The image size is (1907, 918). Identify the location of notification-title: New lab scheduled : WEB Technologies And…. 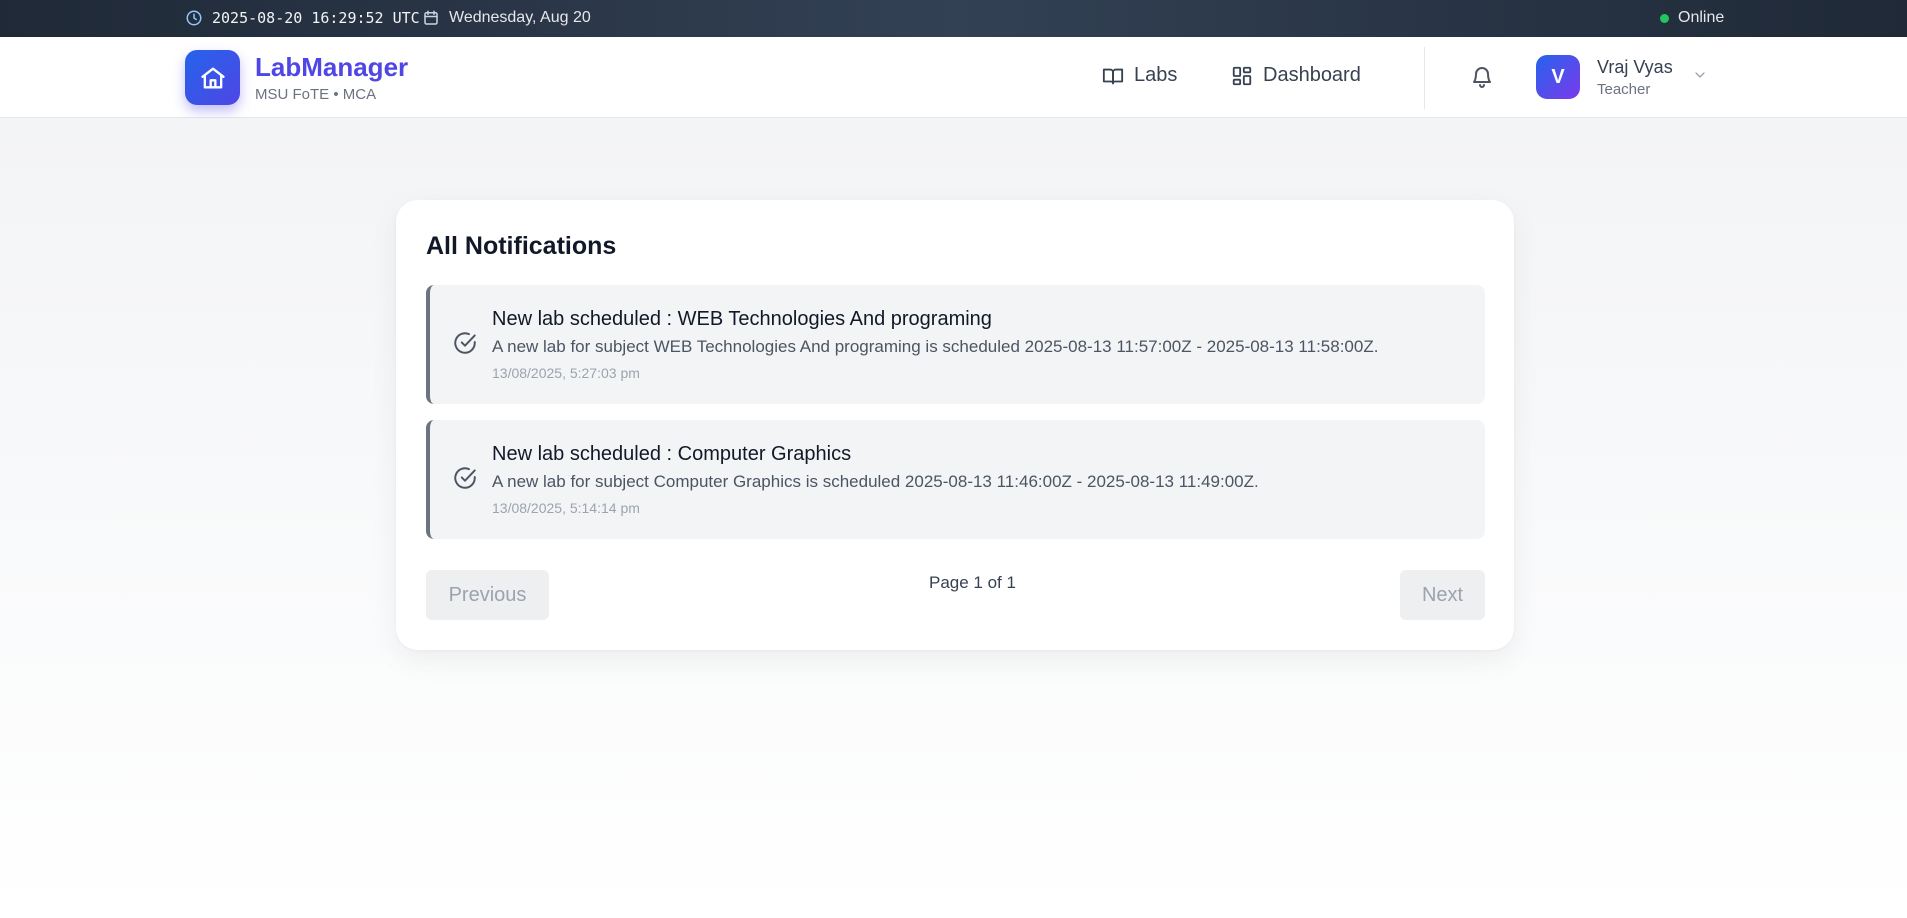
(742, 319).